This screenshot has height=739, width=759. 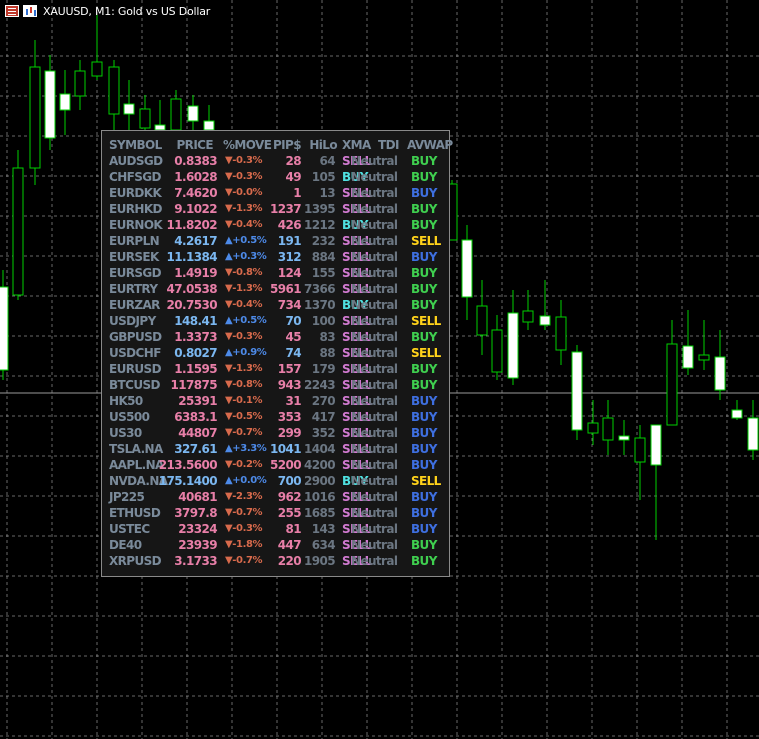 I want to click on hilo-cell: 1395, so click(x=320, y=209).